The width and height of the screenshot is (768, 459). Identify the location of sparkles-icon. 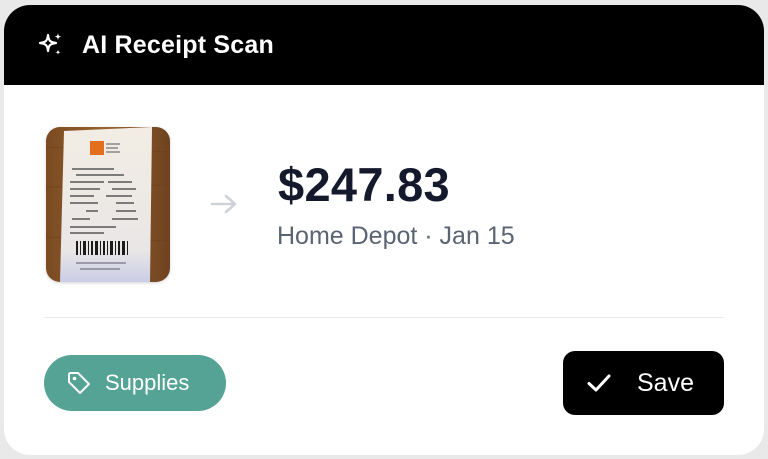
(51, 45).